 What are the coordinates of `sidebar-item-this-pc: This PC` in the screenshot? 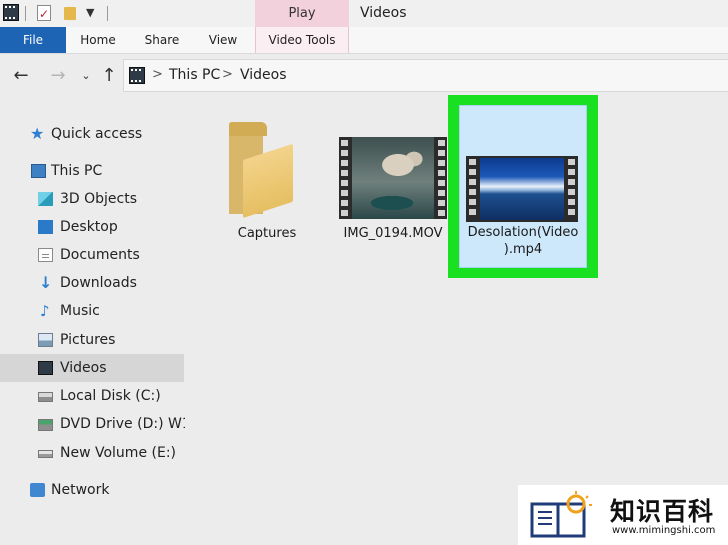 It's located at (92, 171).